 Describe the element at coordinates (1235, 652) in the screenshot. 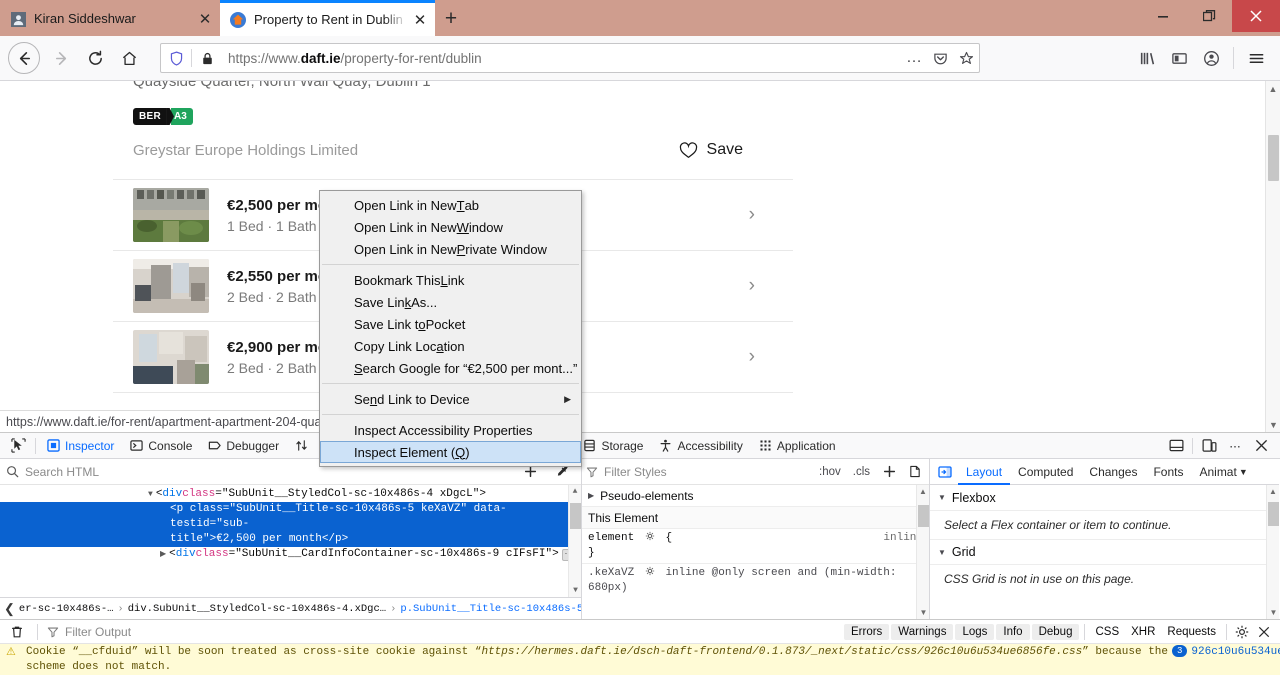

I see `console-message-source: 926c10u6u534ue6856fe.css` at that location.